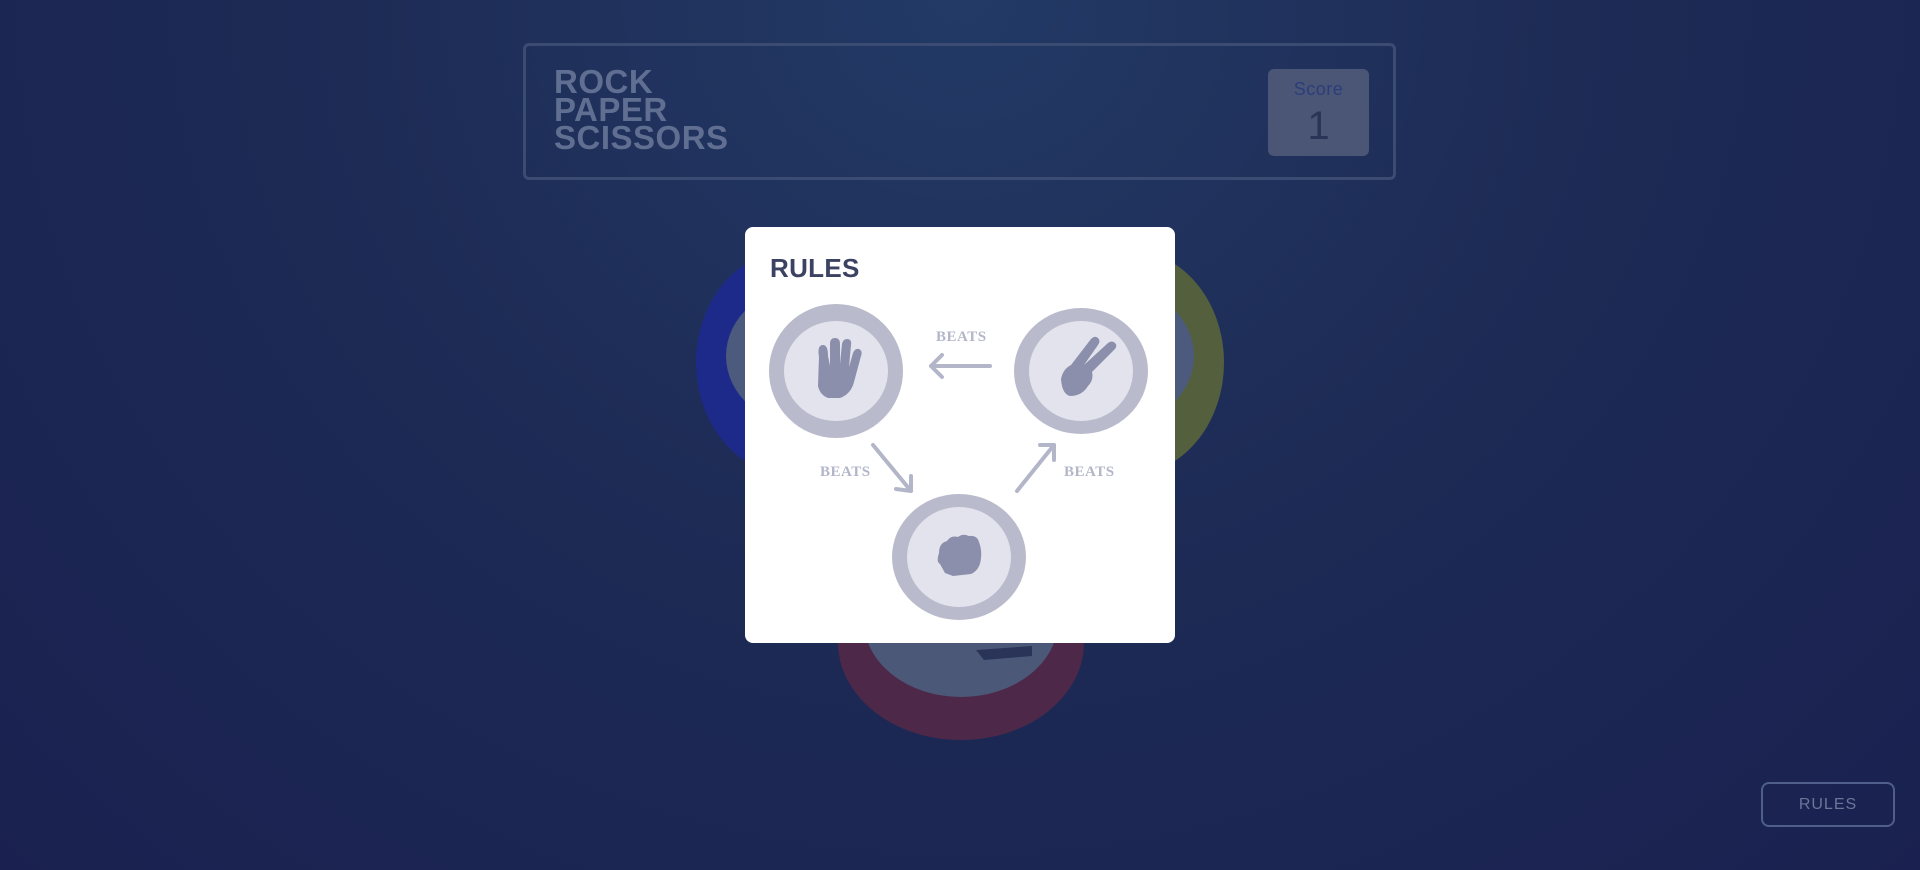 The width and height of the screenshot is (1920, 870). Describe the element at coordinates (959, 557) in the screenshot. I see `rock-fist-icon` at that location.